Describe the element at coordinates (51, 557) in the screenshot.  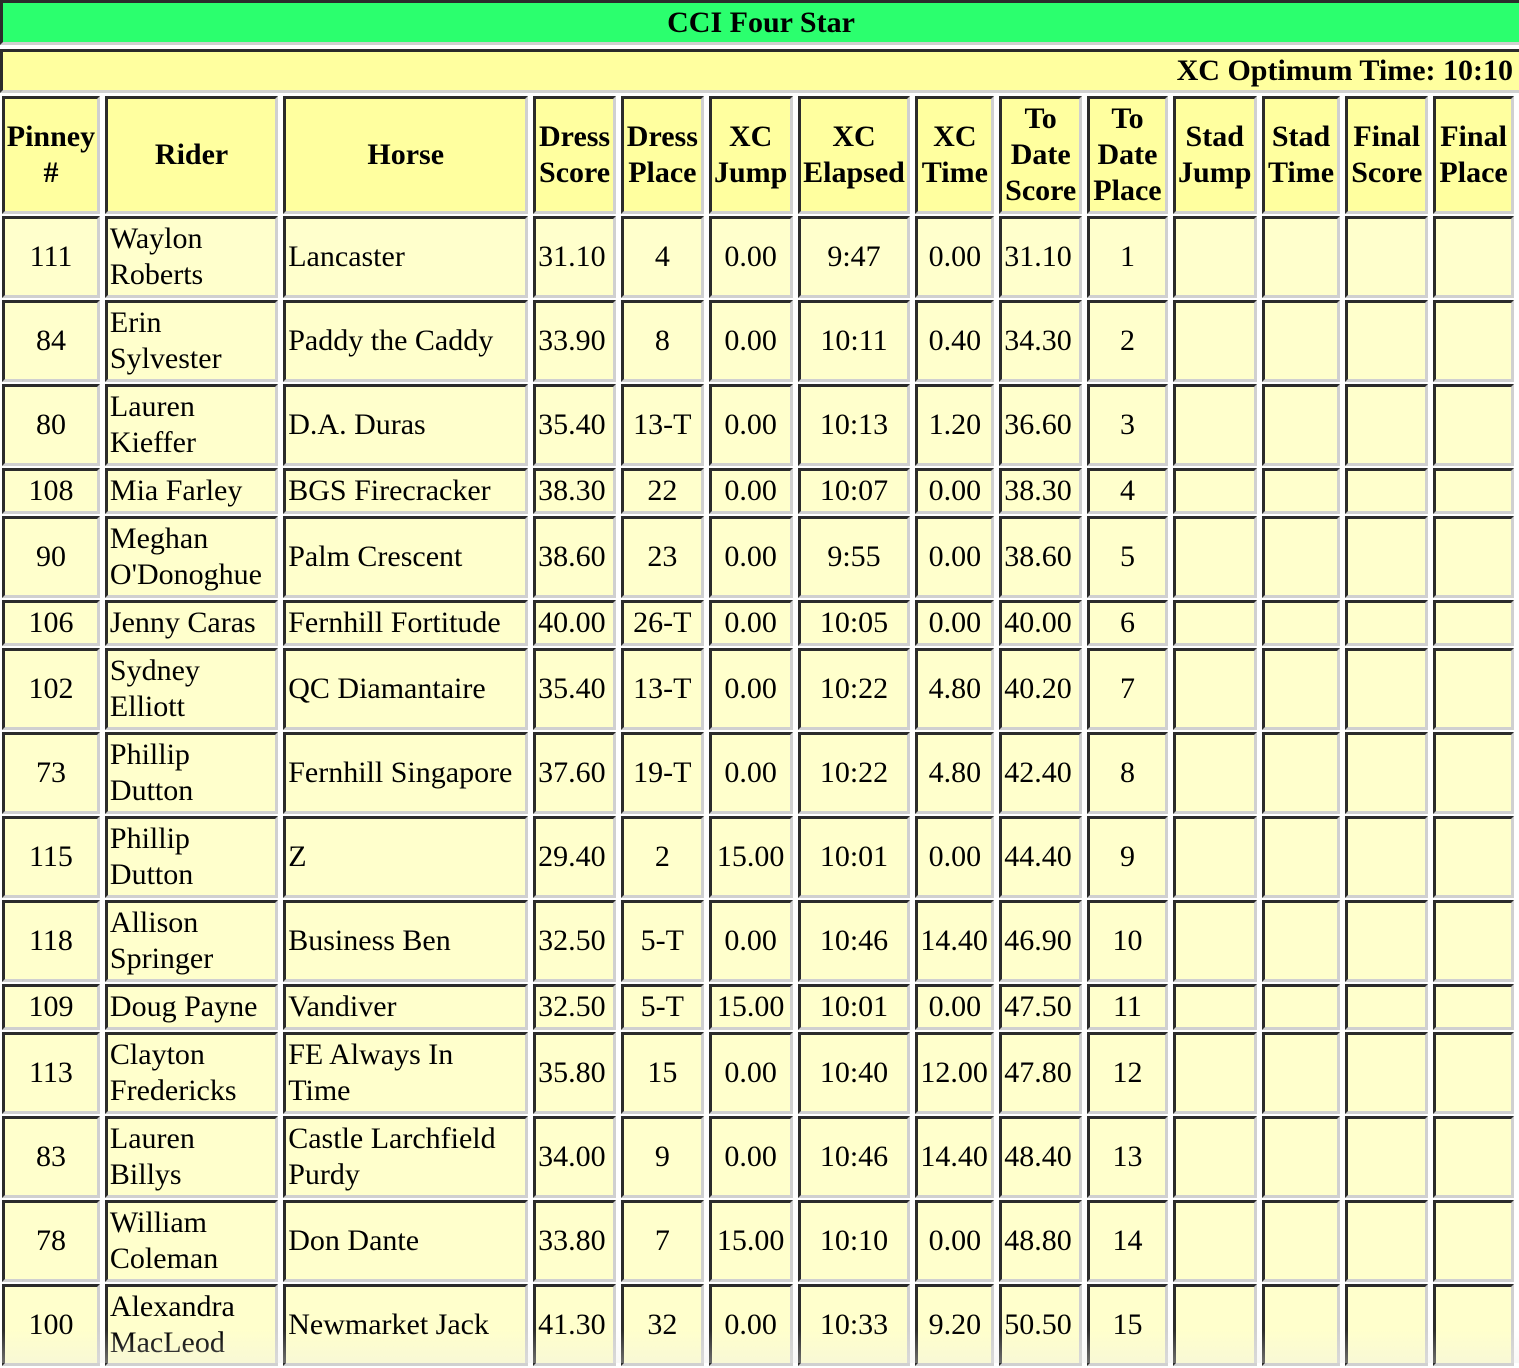
I see `cell-pinney: 90` at that location.